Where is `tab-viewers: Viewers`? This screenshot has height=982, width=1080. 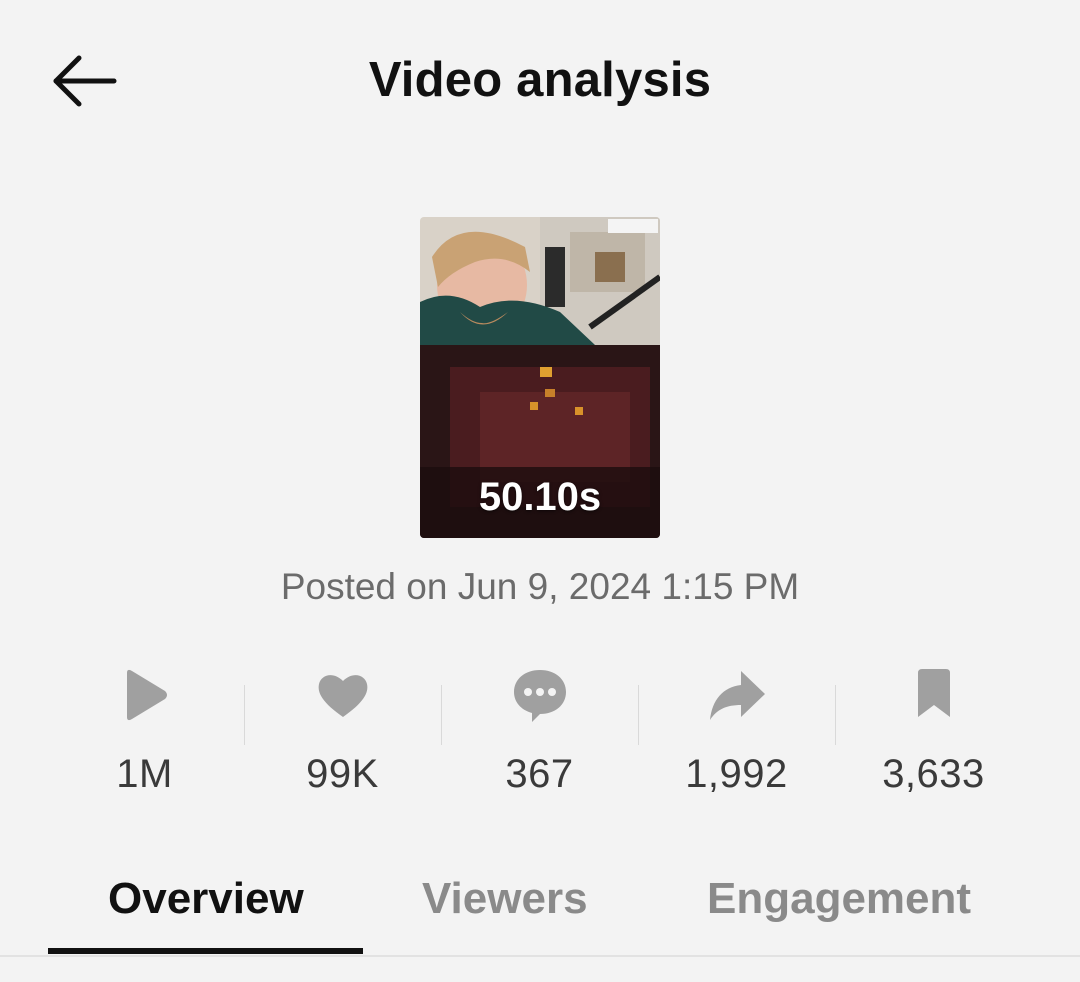 tab-viewers: Viewers is located at coordinates (505, 899).